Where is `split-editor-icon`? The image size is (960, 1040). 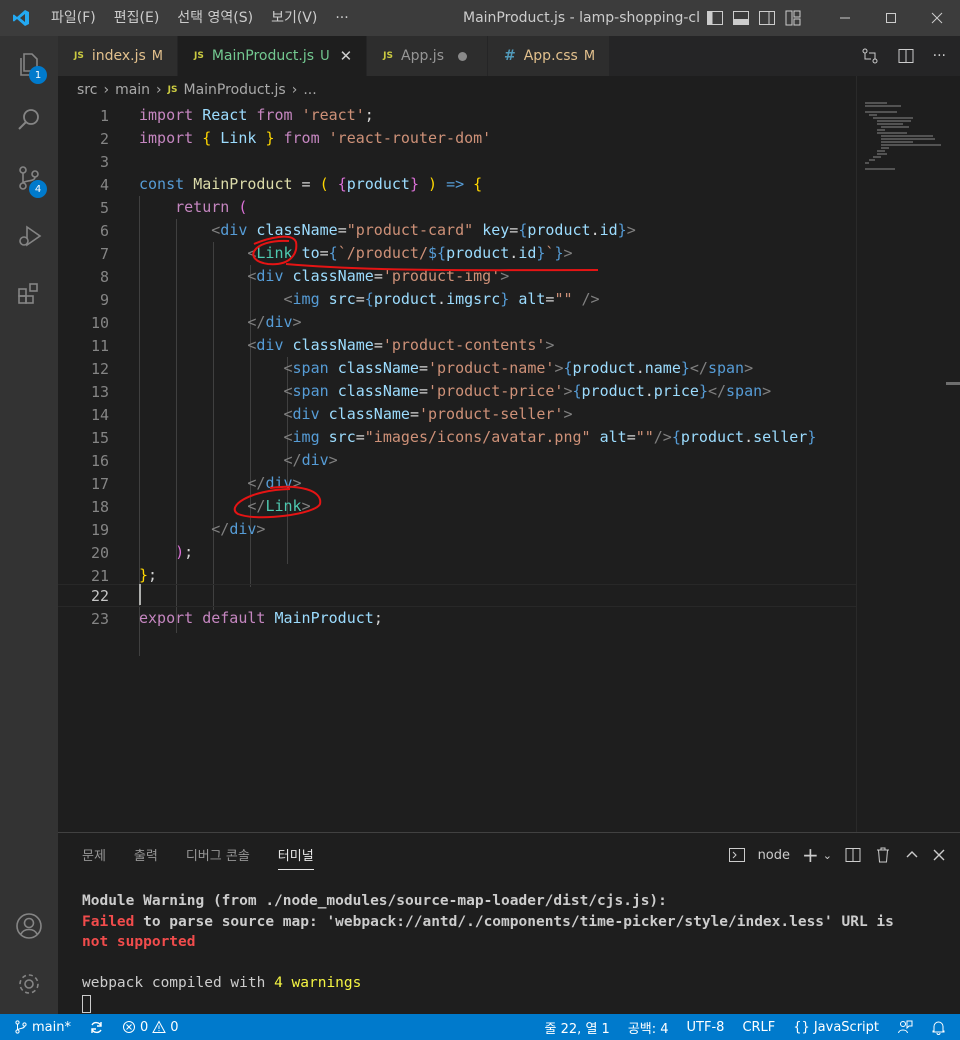
split-editor-icon is located at coordinates (906, 56).